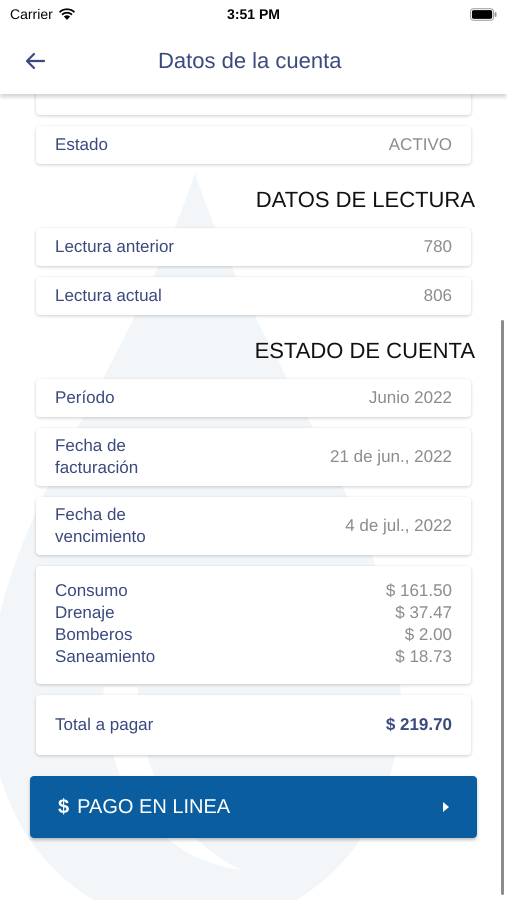 The width and height of the screenshot is (507, 900). Describe the element at coordinates (31, 14) in the screenshot. I see `carrier-name: Carrier` at that location.